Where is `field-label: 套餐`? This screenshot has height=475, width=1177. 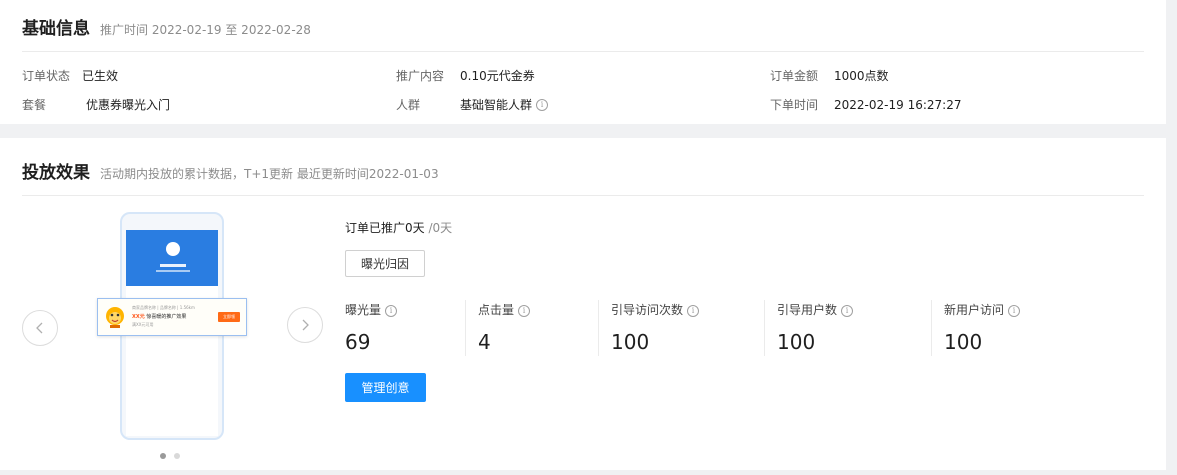
field-label: 套餐 is located at coordinates (34, 105).